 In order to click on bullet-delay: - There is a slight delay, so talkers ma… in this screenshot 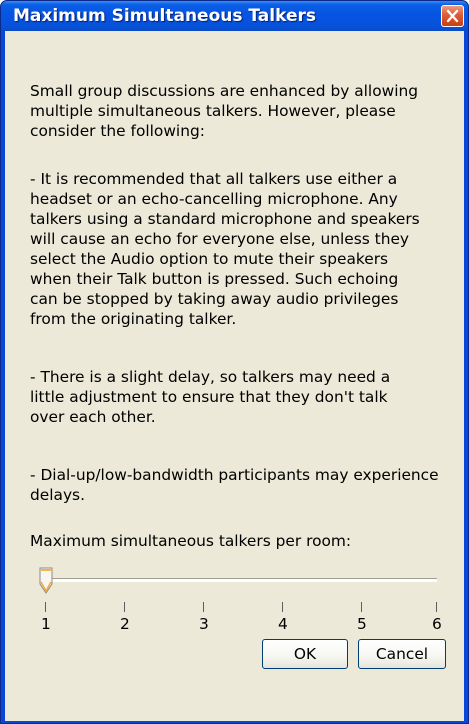, I will do `click(210, 397)`.